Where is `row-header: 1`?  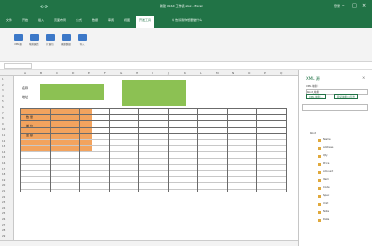 row-header: 1 is located at coordinates (3, 79).